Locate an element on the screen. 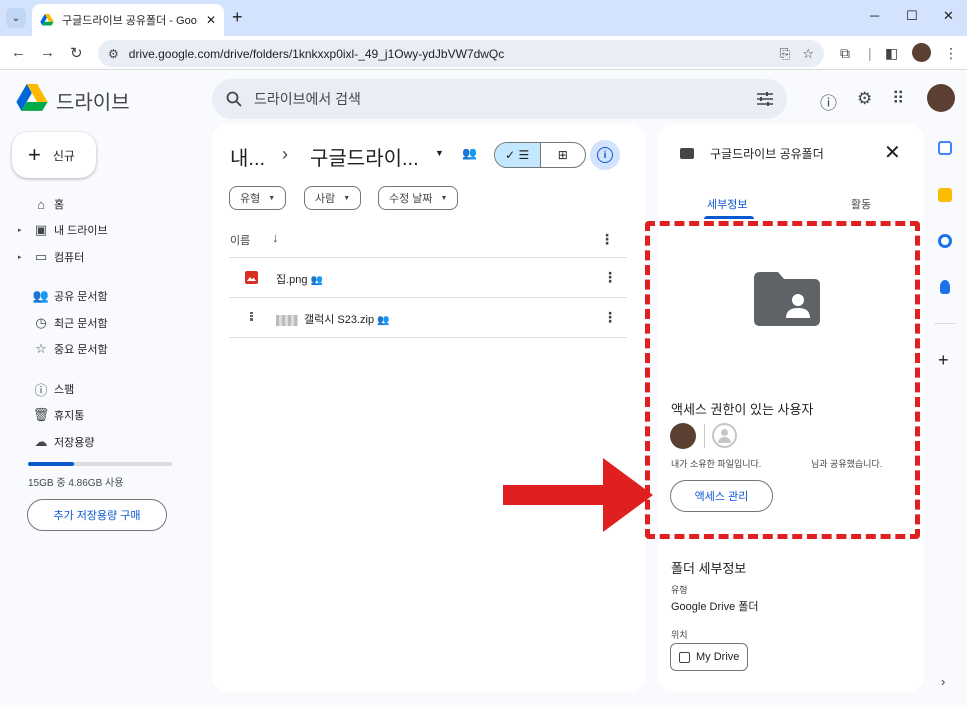  filter-people-chip: 사람 ▼ is located at coordinates (333, 198).